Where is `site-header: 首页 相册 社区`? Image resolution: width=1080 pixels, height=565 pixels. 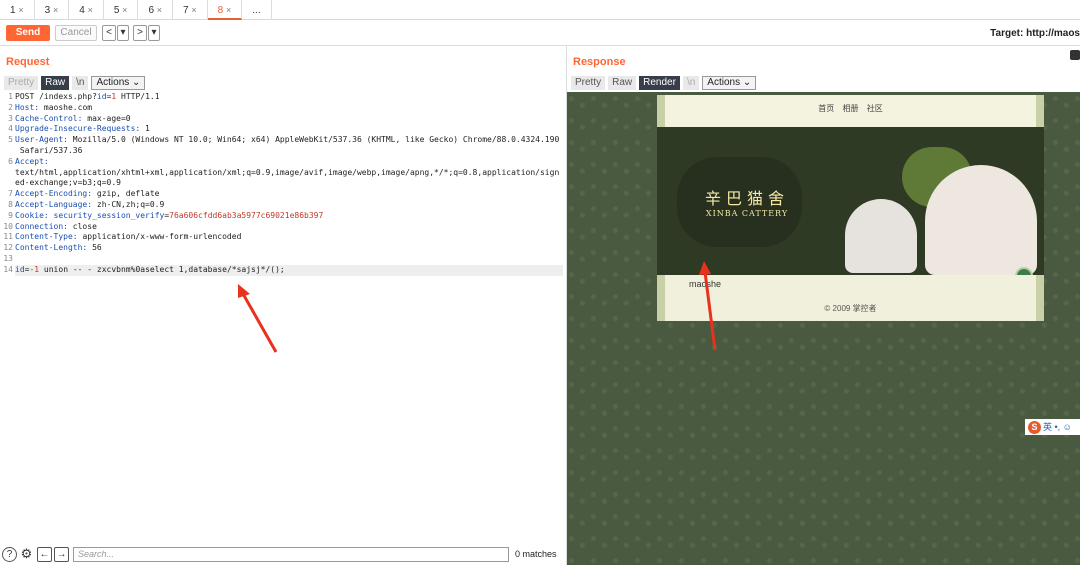
site-header: 首页 相册 社区 is located at coordinates (850, 111).